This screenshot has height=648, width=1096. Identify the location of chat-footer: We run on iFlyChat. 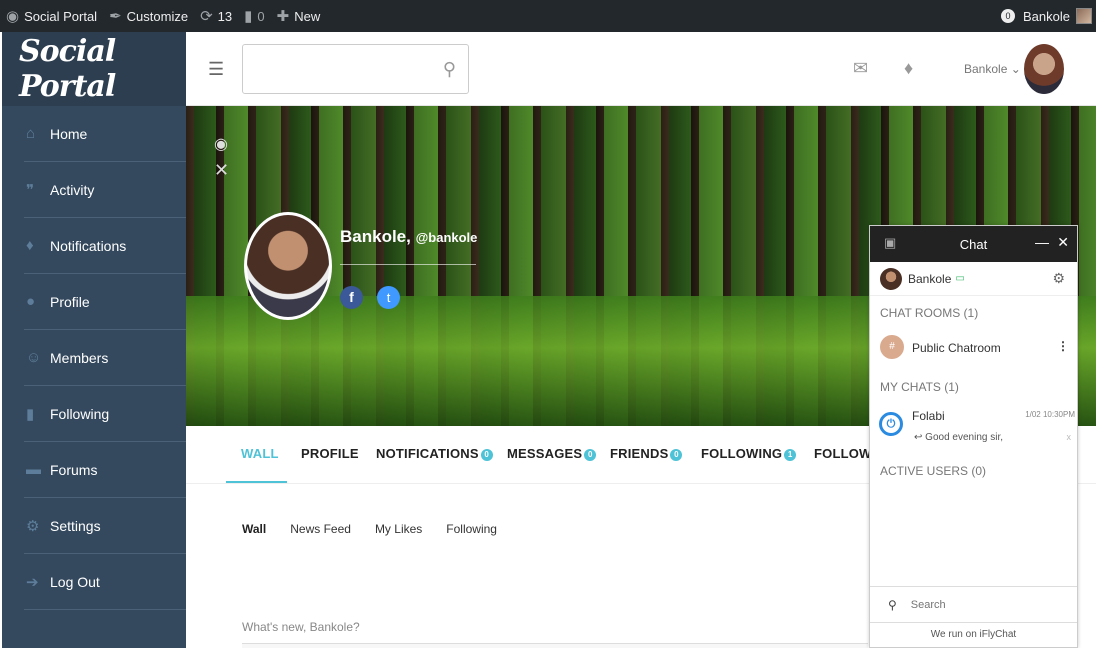
(973, 634).